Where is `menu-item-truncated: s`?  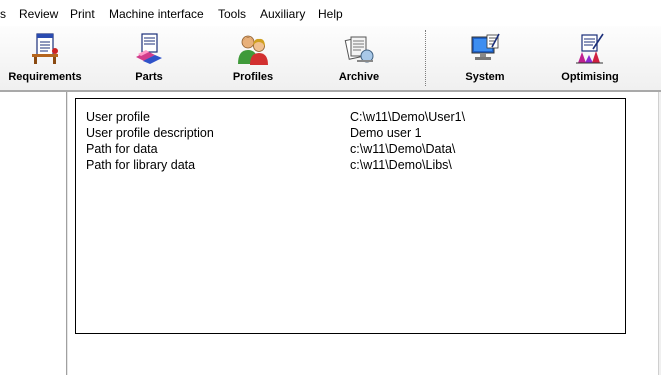 menu-item-truncated: s is located at coordinates (3, 14).